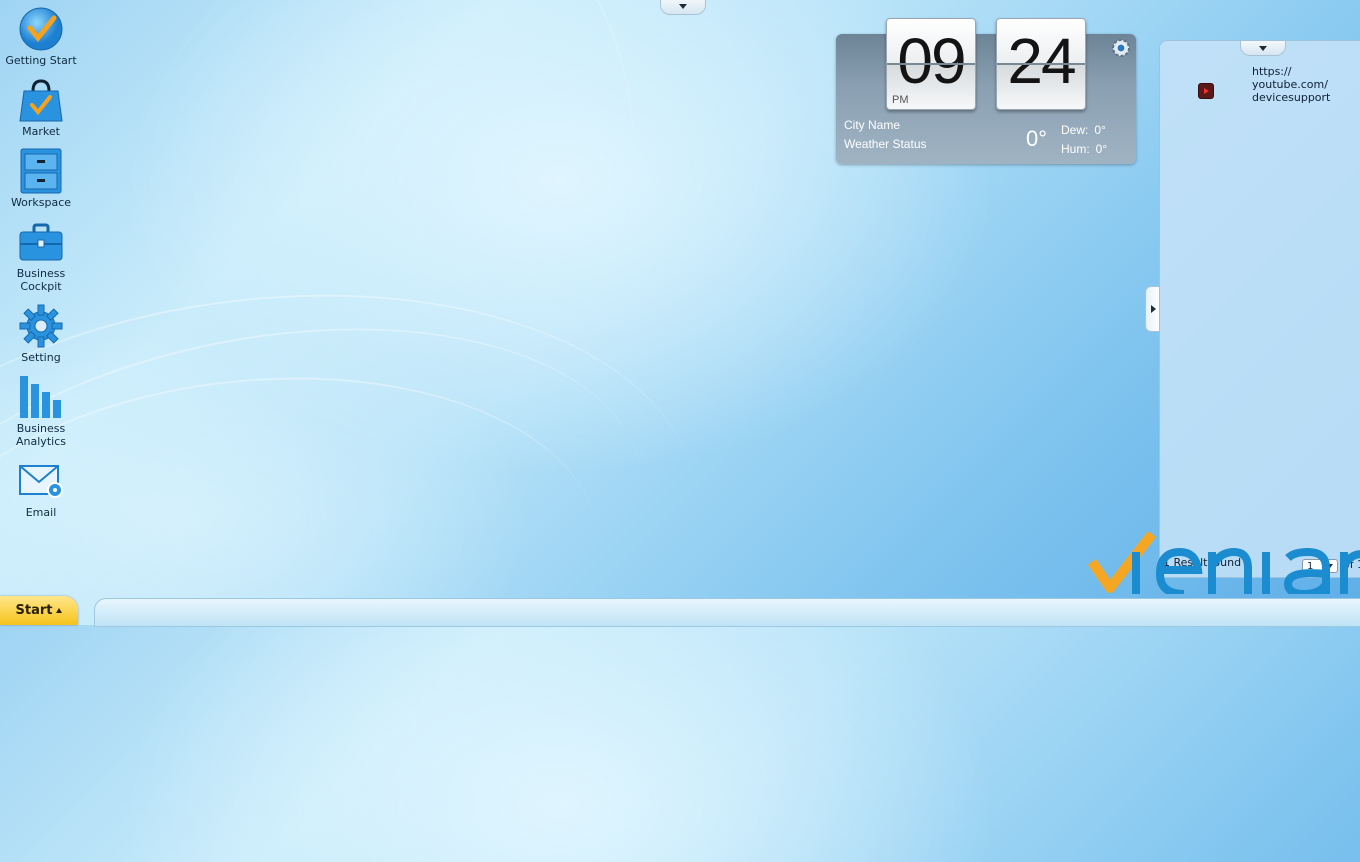 The height and width of the screenshot is (862, 1360). Describe the element at coordinates (41, 131) in the screenshot. I see `desktop-icon-label: Market` at that location.